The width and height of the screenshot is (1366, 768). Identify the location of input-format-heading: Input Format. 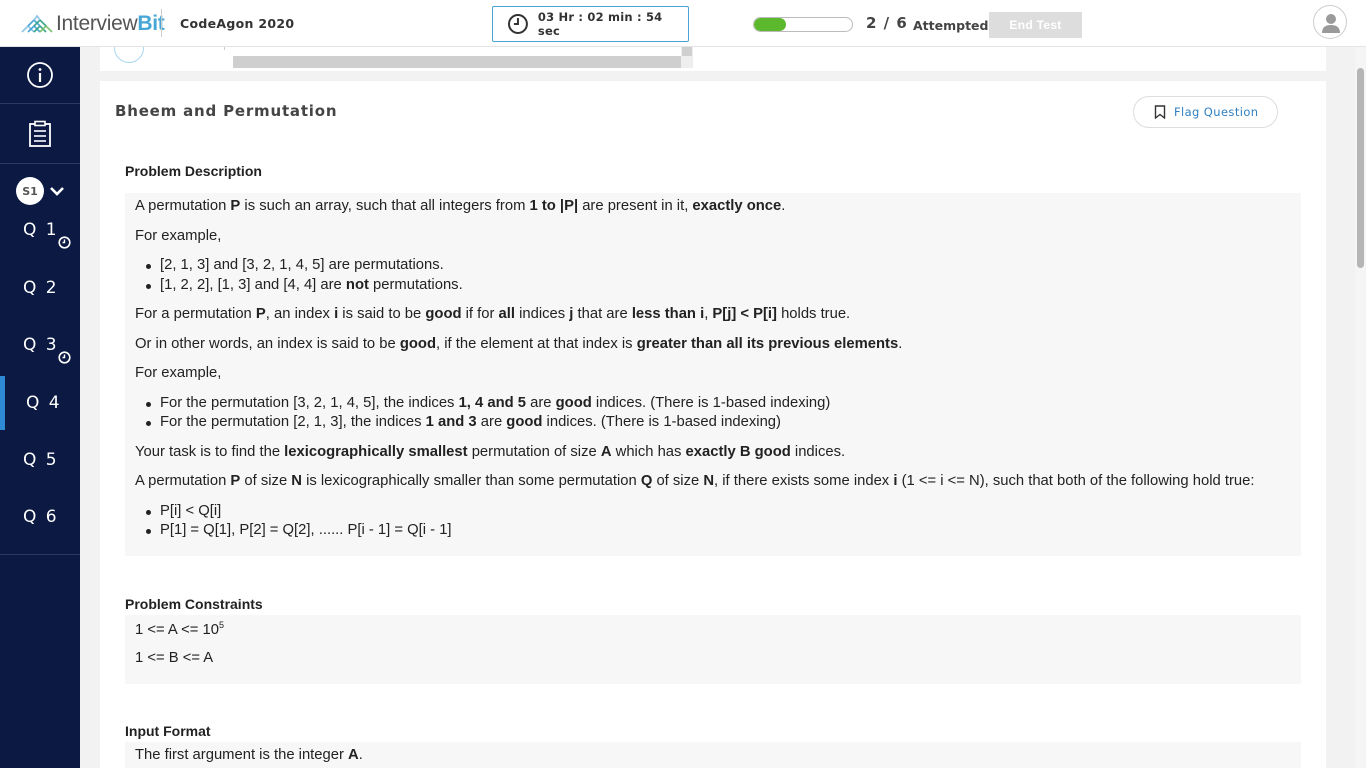
(168, 731).